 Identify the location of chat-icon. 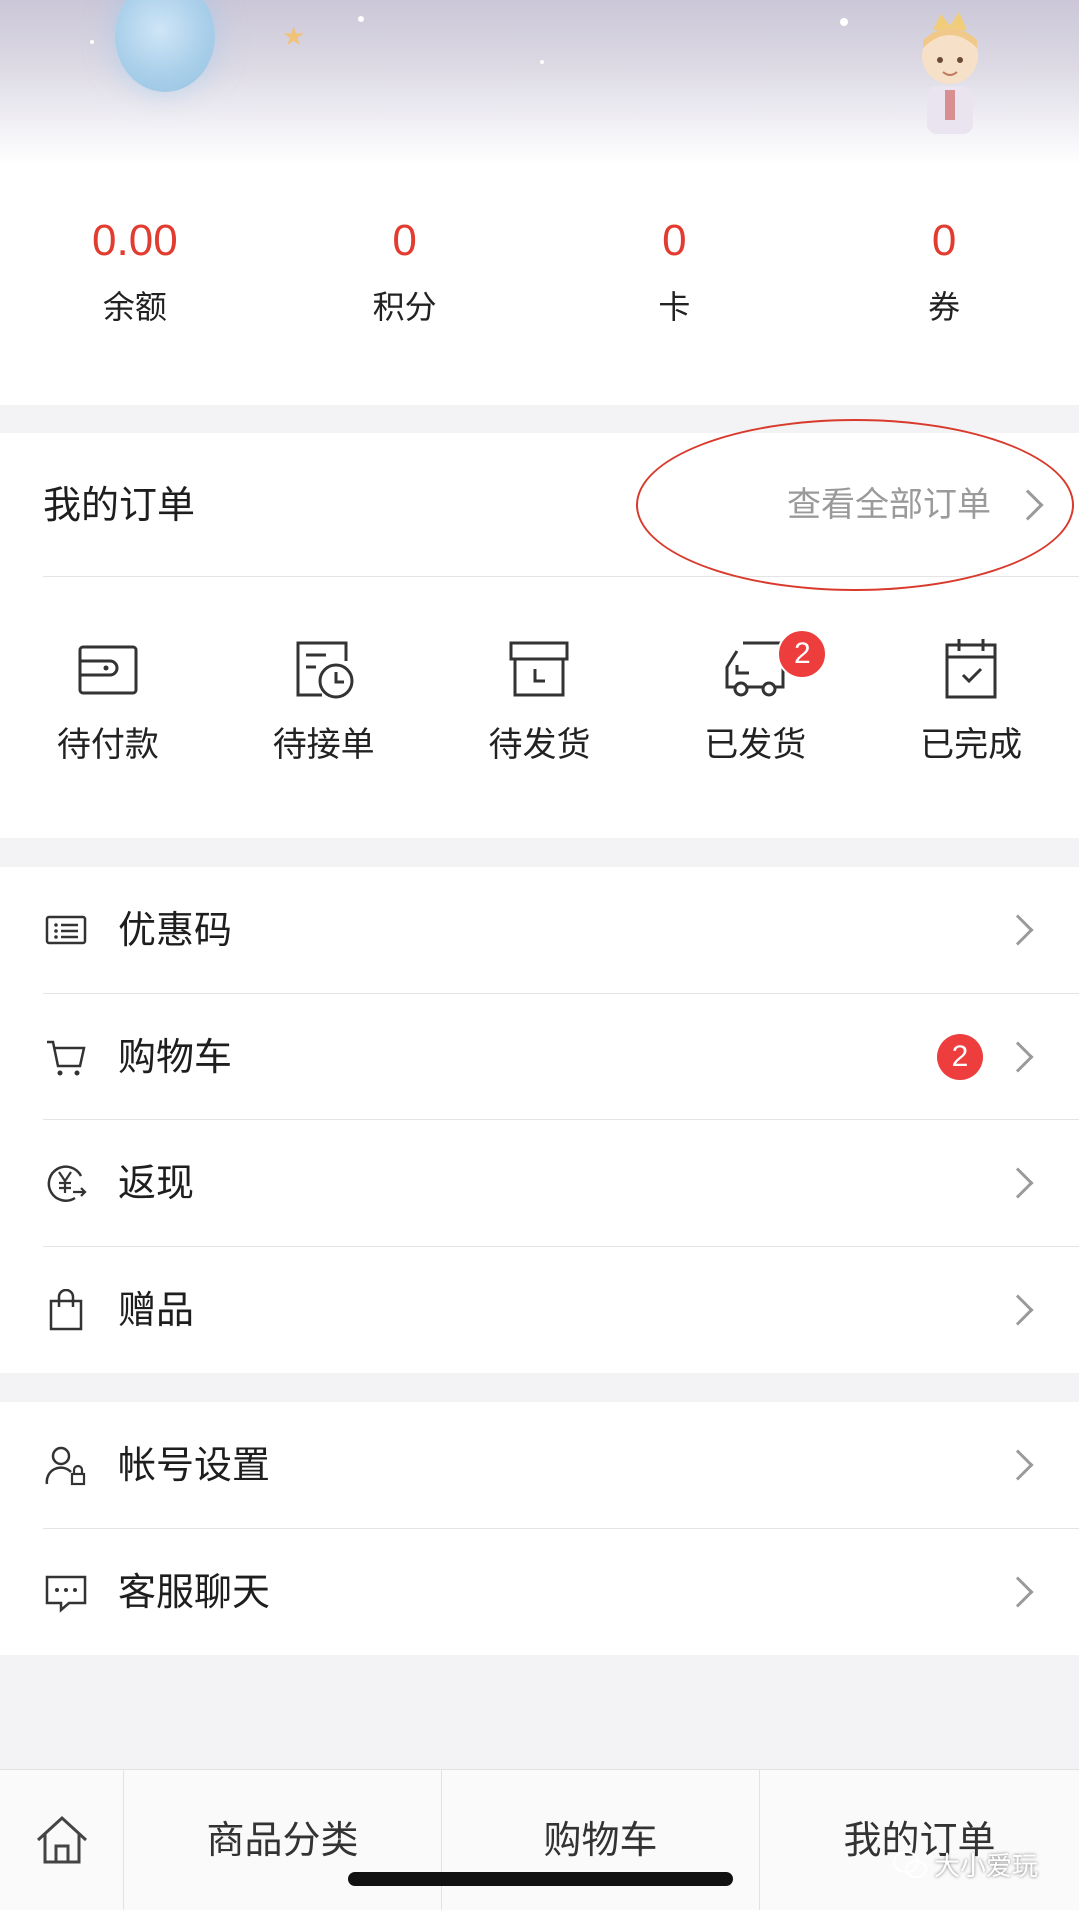
(66, 1594).